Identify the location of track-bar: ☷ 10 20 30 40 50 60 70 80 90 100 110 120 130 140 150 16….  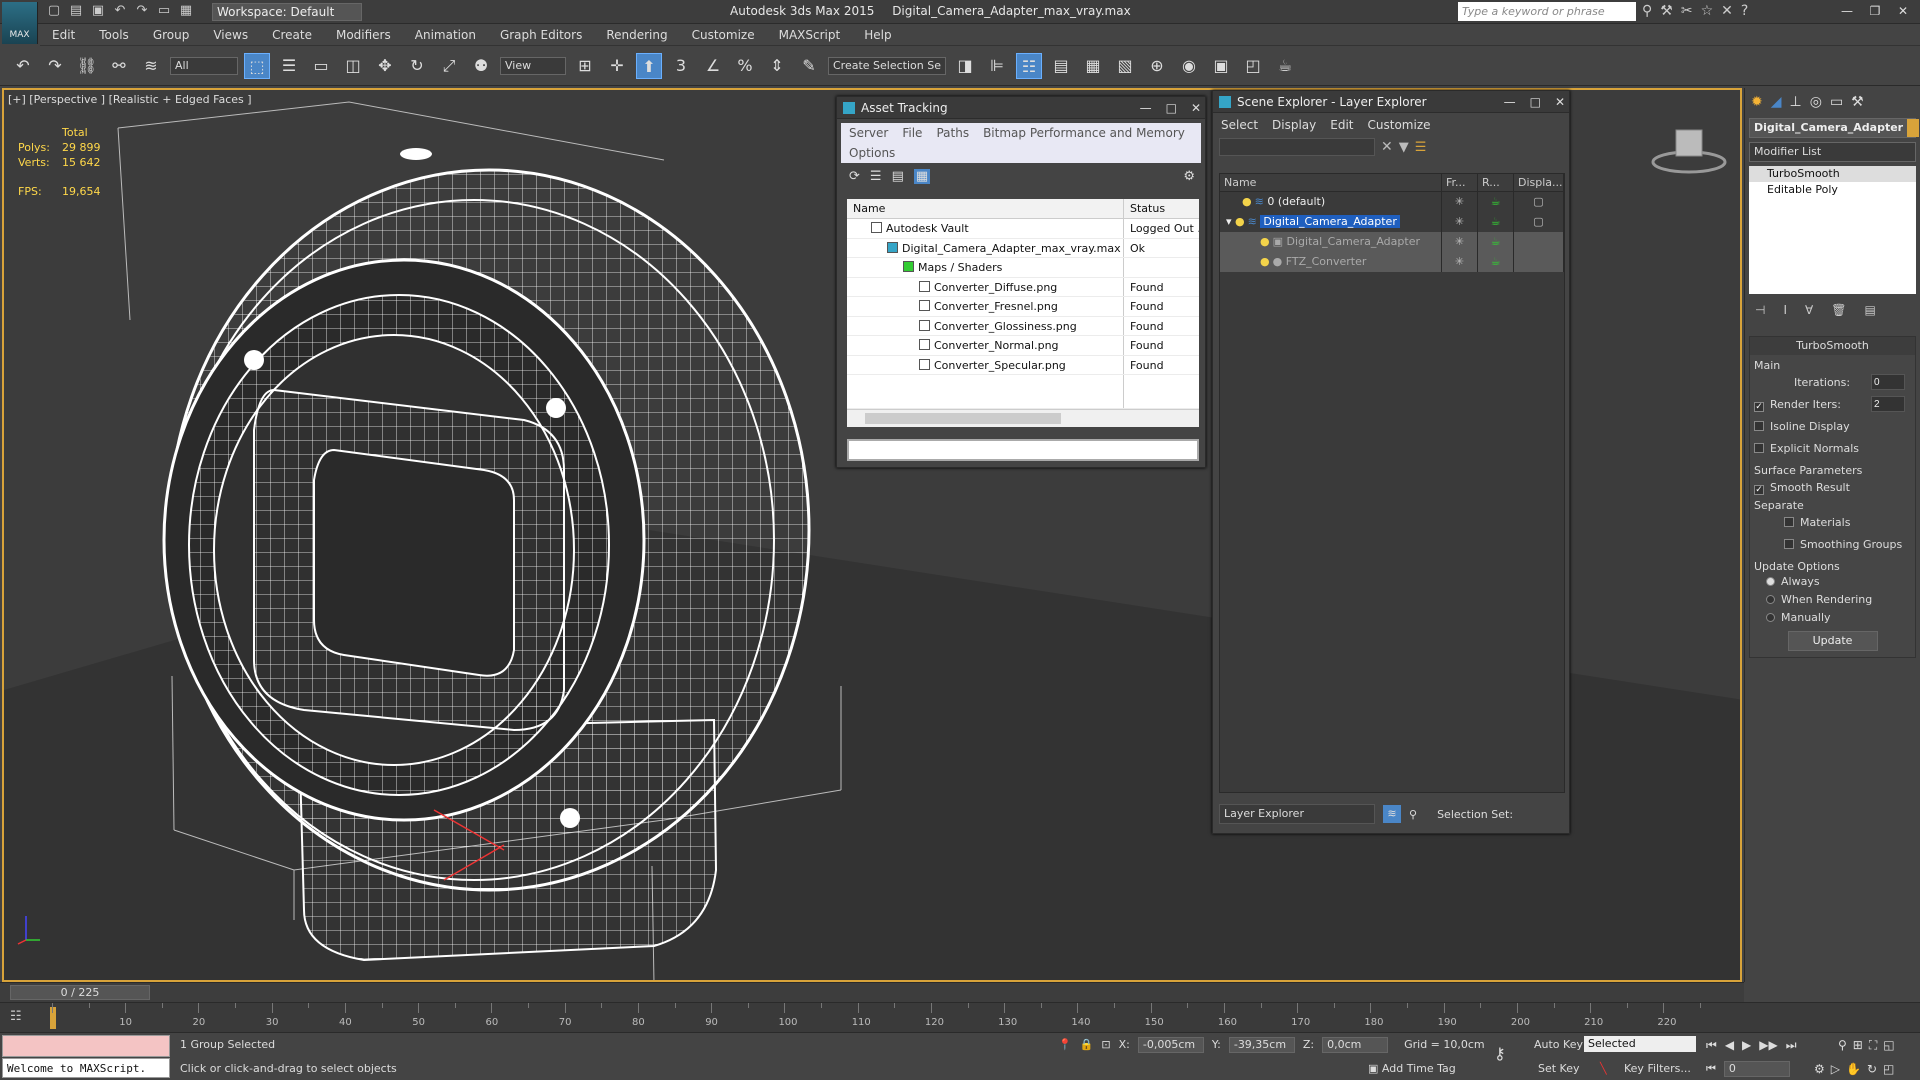
(960, 1017).